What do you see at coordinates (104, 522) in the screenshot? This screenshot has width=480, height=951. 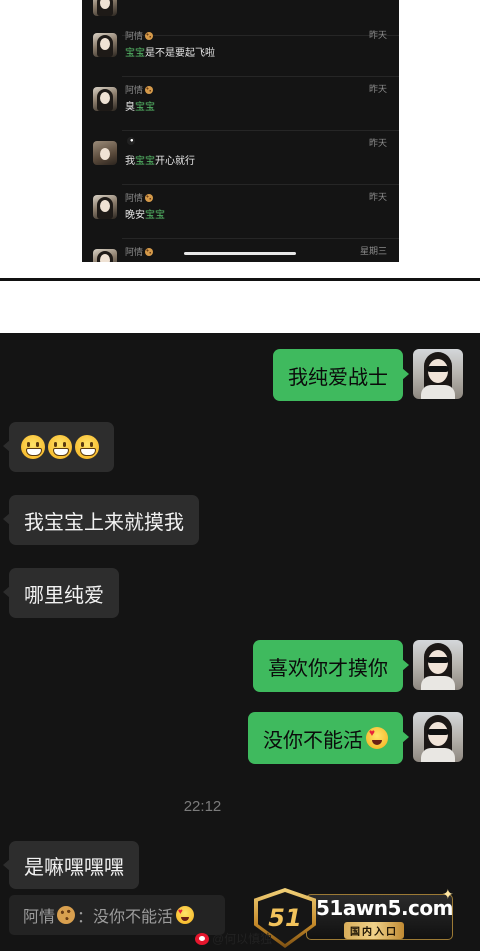 I see `message-text: 我宝宝上来就摸我` at bounding box center [104, 522].